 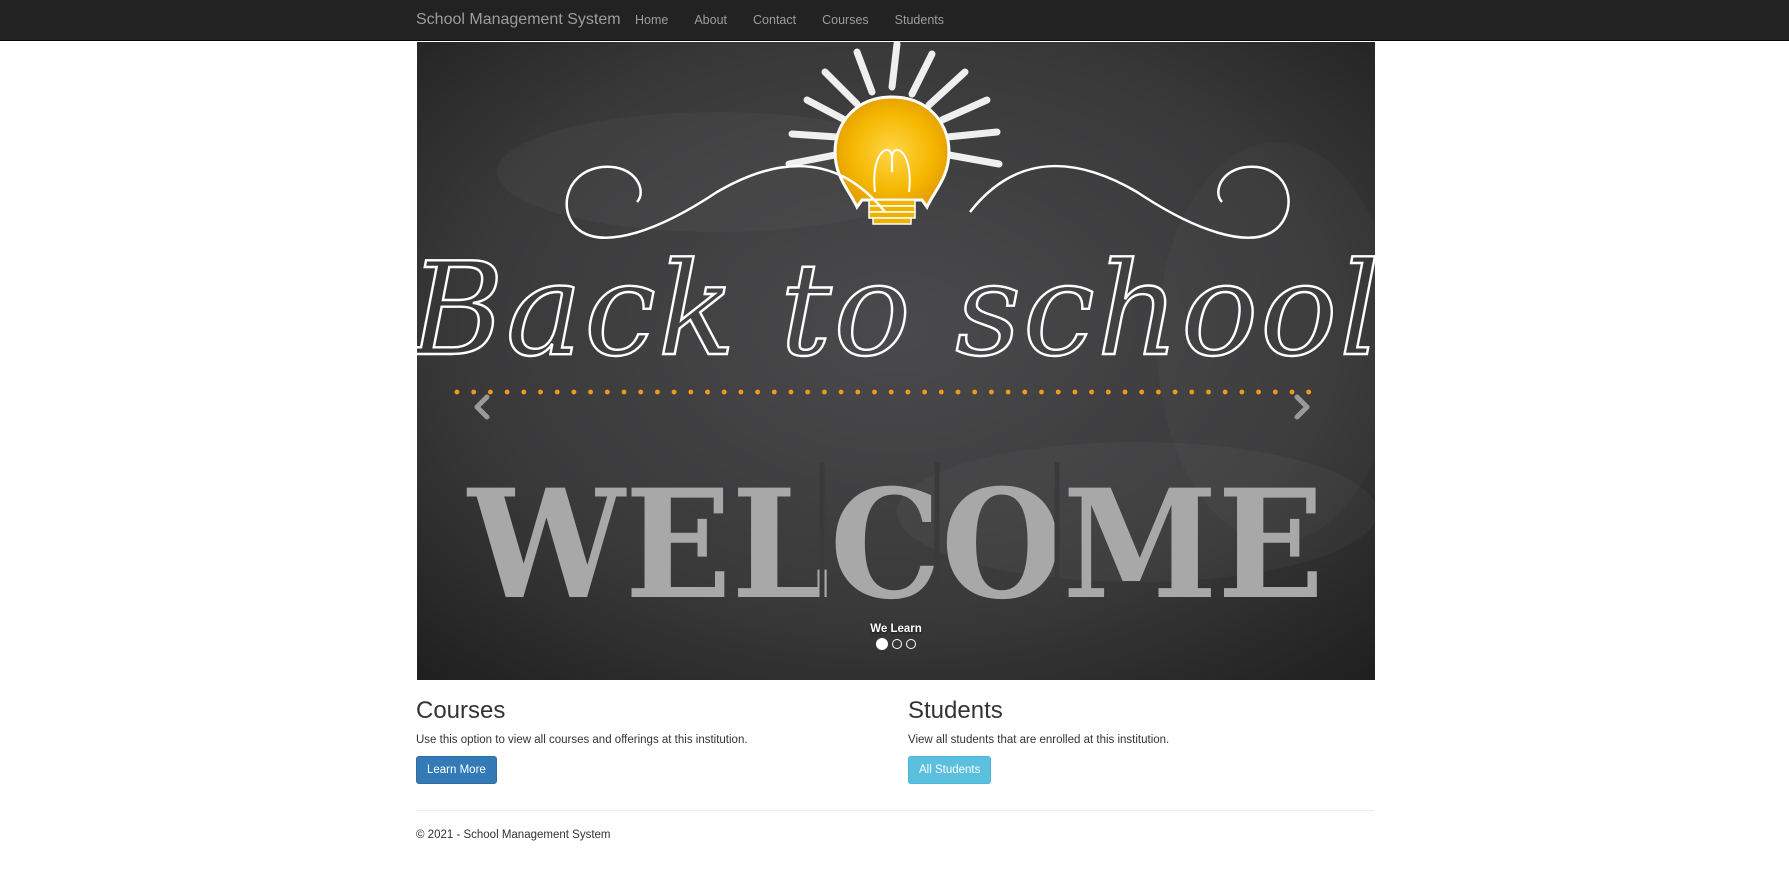 I want to click on courses-heading: Courses, so click(x=461, y=710).